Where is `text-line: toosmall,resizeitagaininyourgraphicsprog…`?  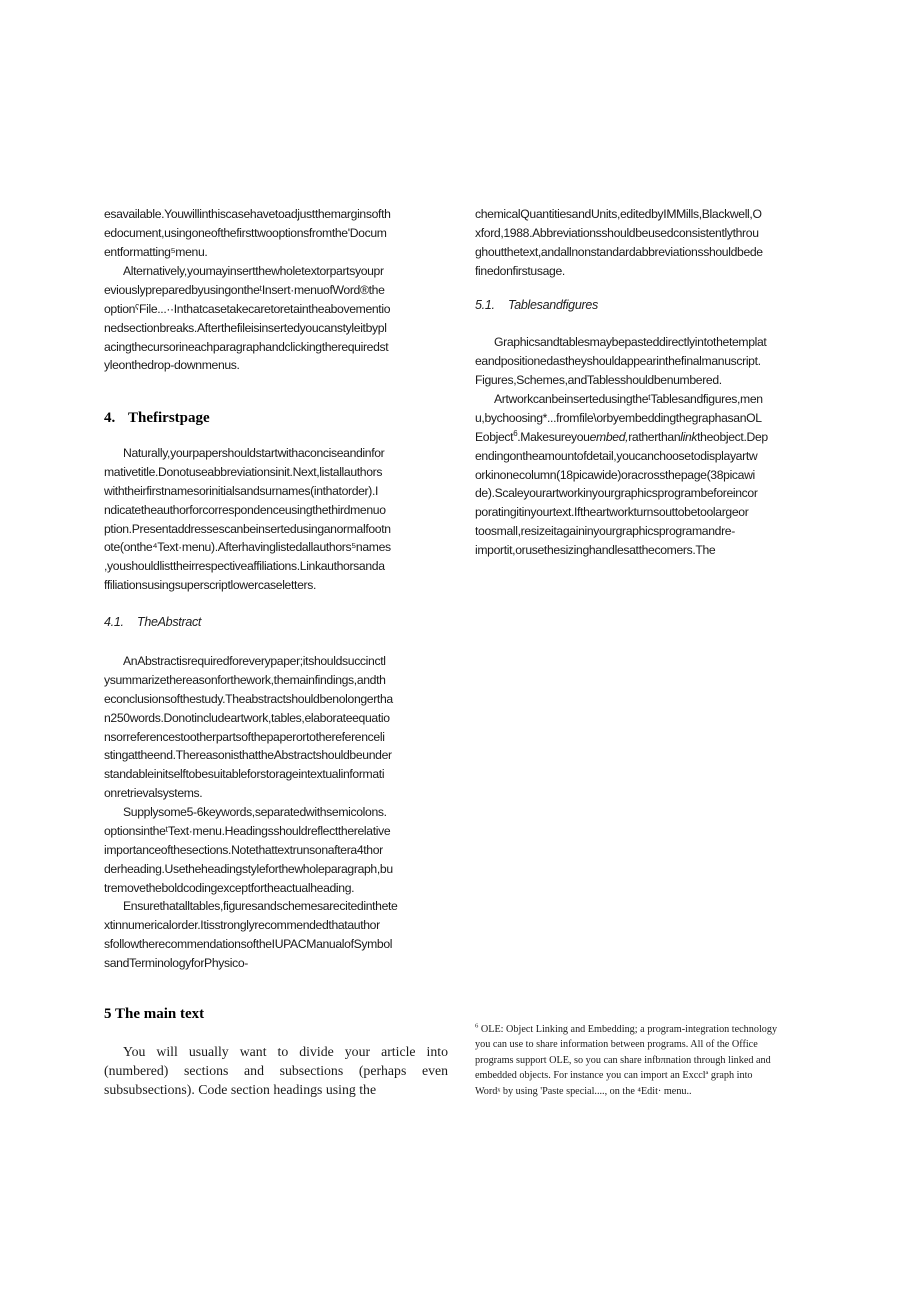
text-line: toosmall,resizeitagaininyourgraphicsprog… is located at coordinates (605, 531).